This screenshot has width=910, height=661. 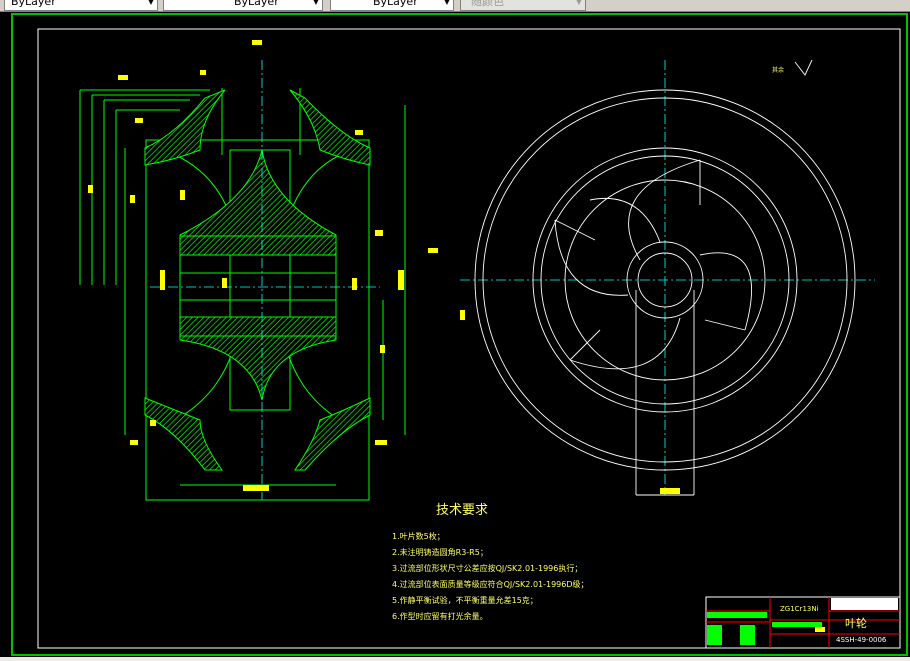 I want to click on tech-item: 5.作静平衡试验，不平衡重量允差15克；, so click(x=465, y=600).